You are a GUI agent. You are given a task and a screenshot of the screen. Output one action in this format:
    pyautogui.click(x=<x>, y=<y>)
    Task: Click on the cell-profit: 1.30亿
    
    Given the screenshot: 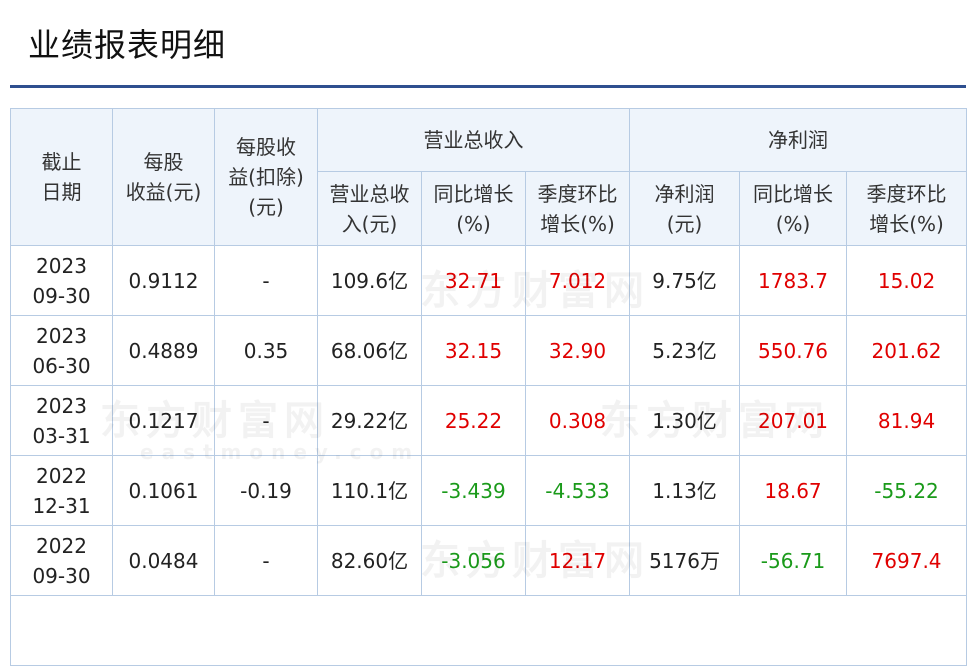 What is the action you would take?
    pyautogui.click(x=685, y=420)
    